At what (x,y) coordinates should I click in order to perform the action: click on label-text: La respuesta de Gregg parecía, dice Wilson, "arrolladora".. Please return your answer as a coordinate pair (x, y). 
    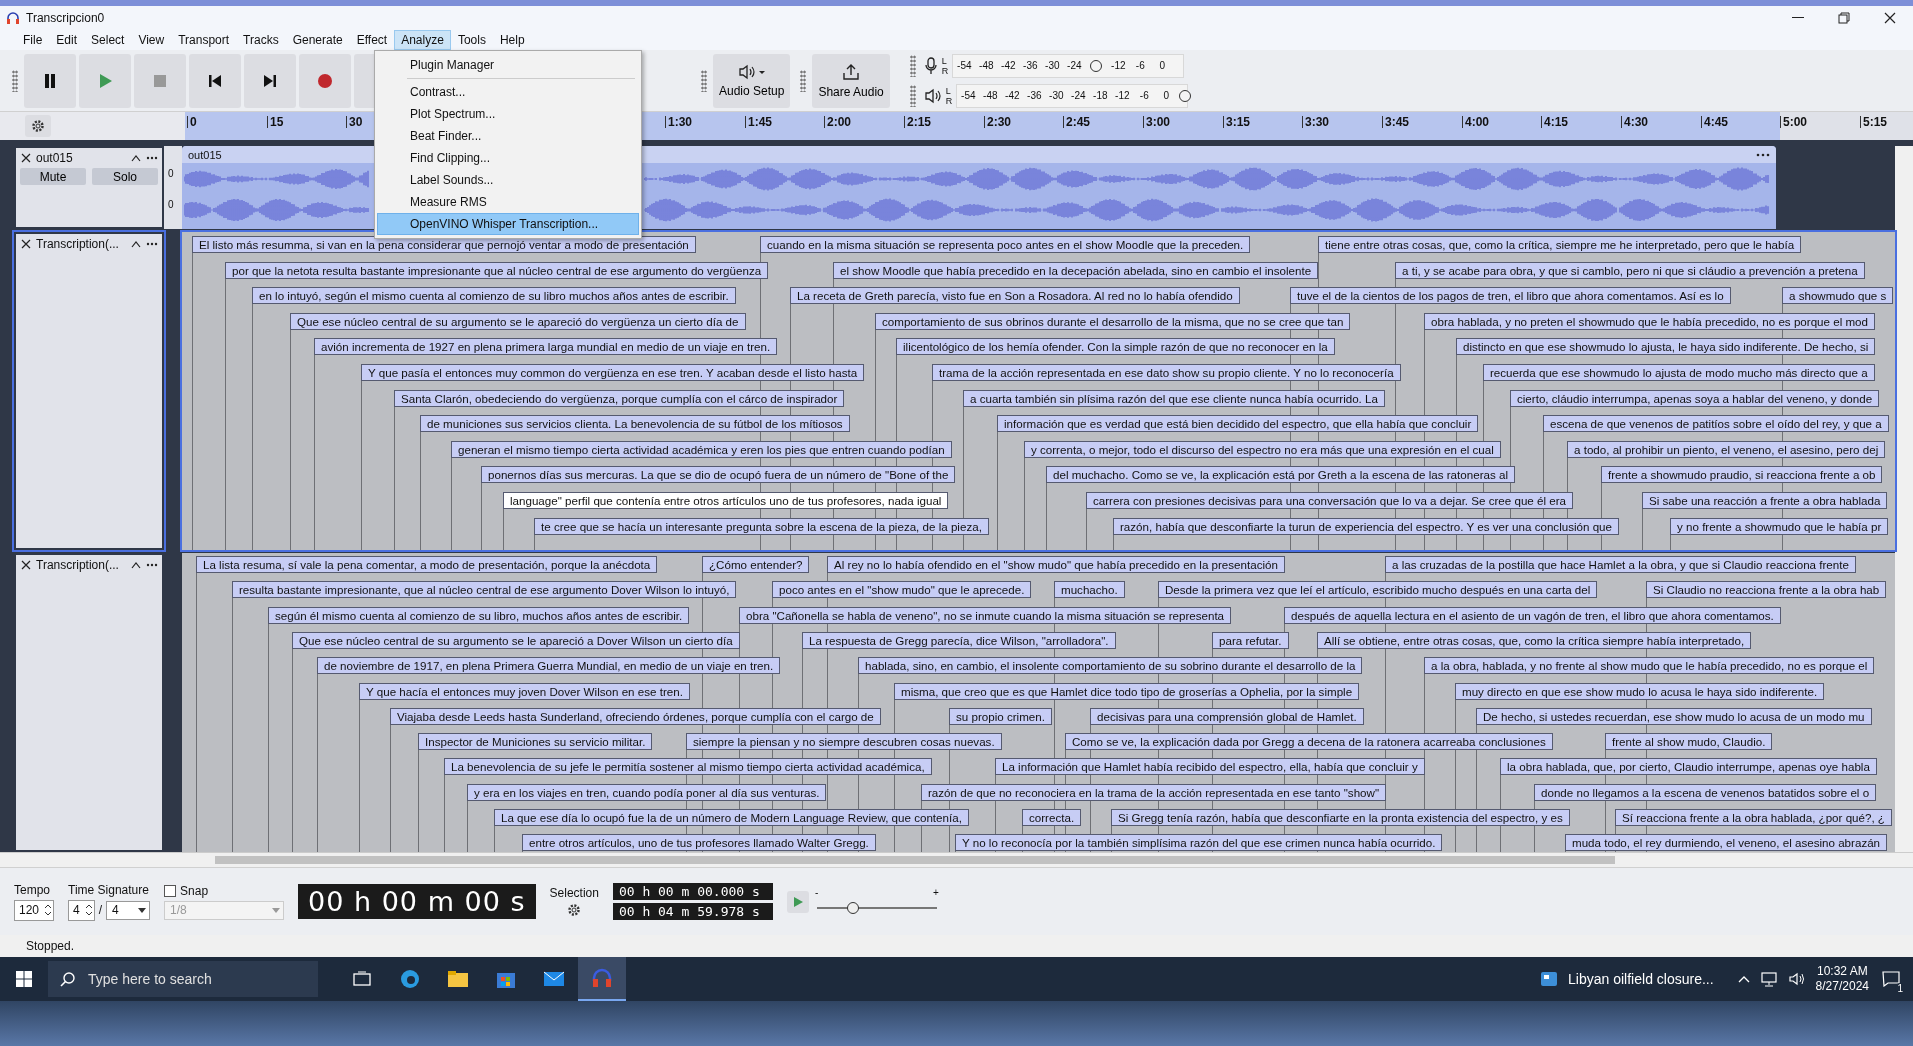
    Looking at the image, I should click on (959, 640).